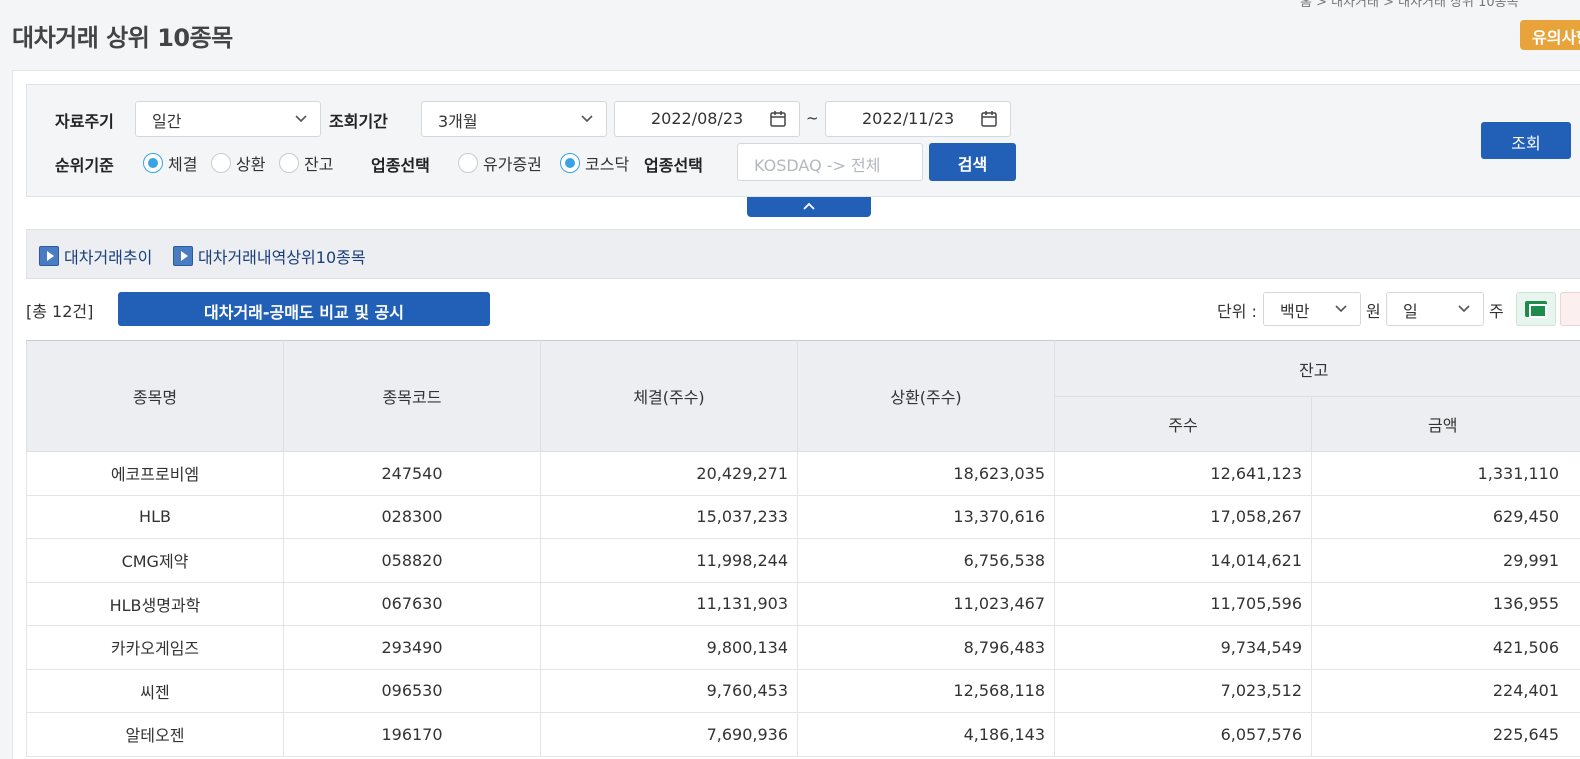 The image size is (1580, 759). What do you see at coordinates (926, 516) in the screenshot?
I see `cell-repaid: 13,370,616` at bounding box center [926, 516].